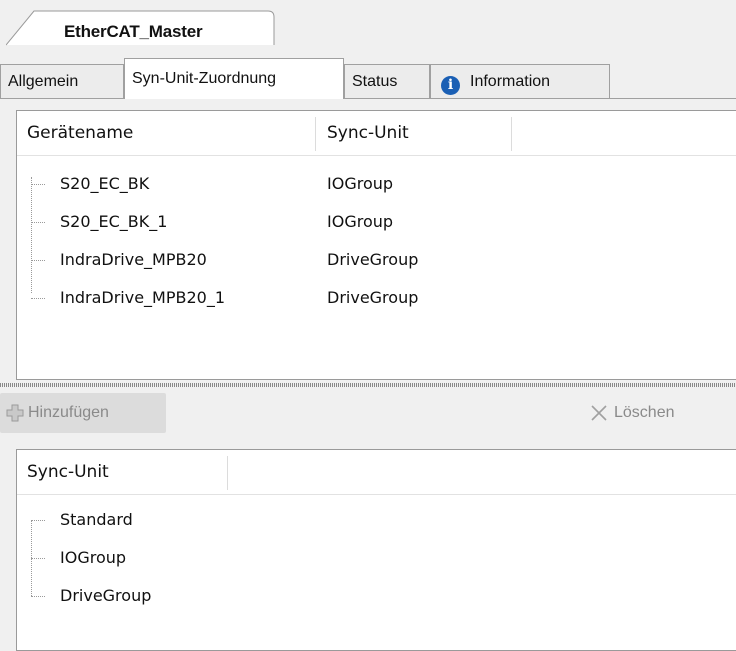 Image resolution: width=736 pixels, height=651 pixels. Describe the element at coordinates (376, 472) in the screenshot. I see `table-header: Sync-Unit` at that location.